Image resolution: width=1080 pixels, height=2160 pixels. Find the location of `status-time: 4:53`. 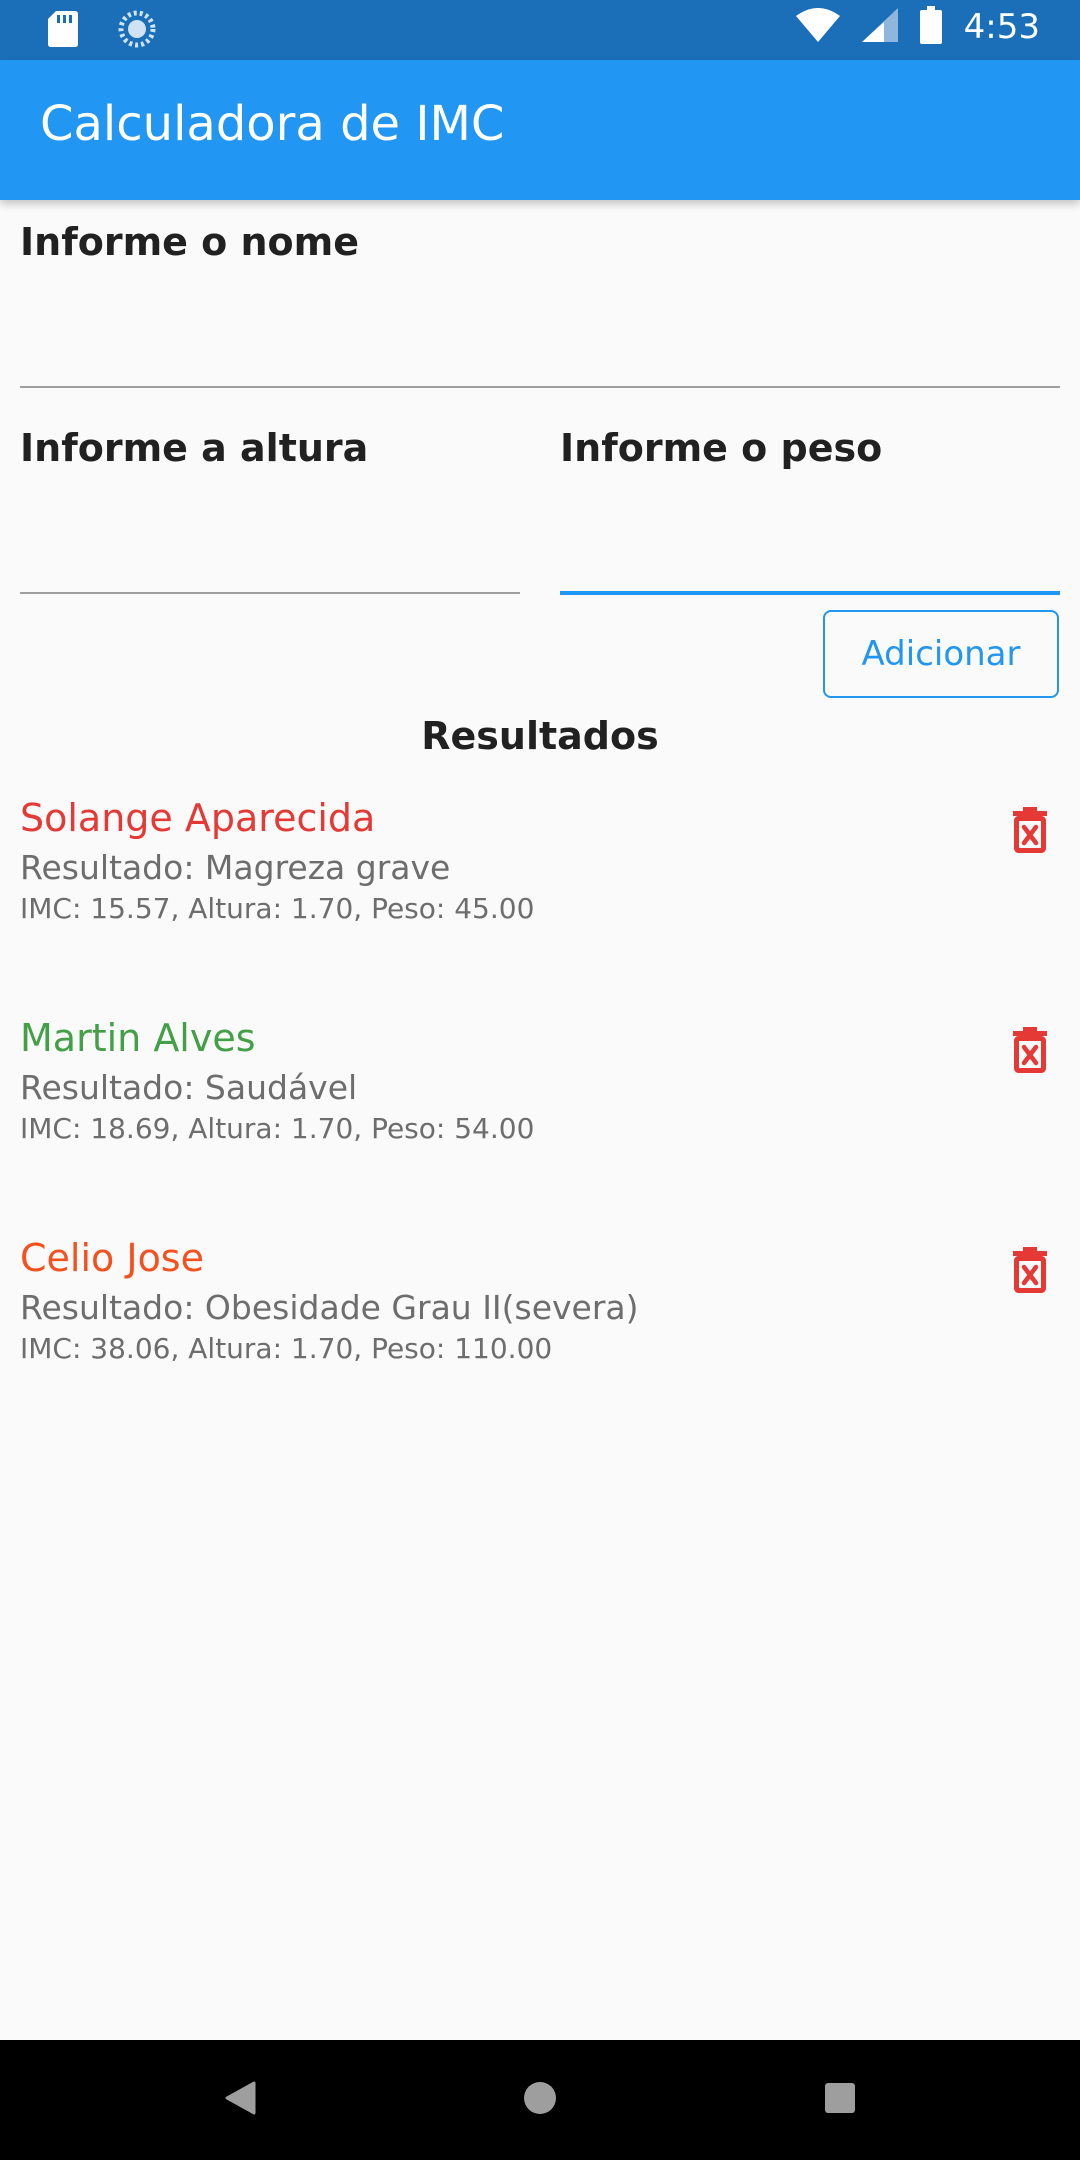

status-time: 4:53 is located at coordinates (1001, 27).